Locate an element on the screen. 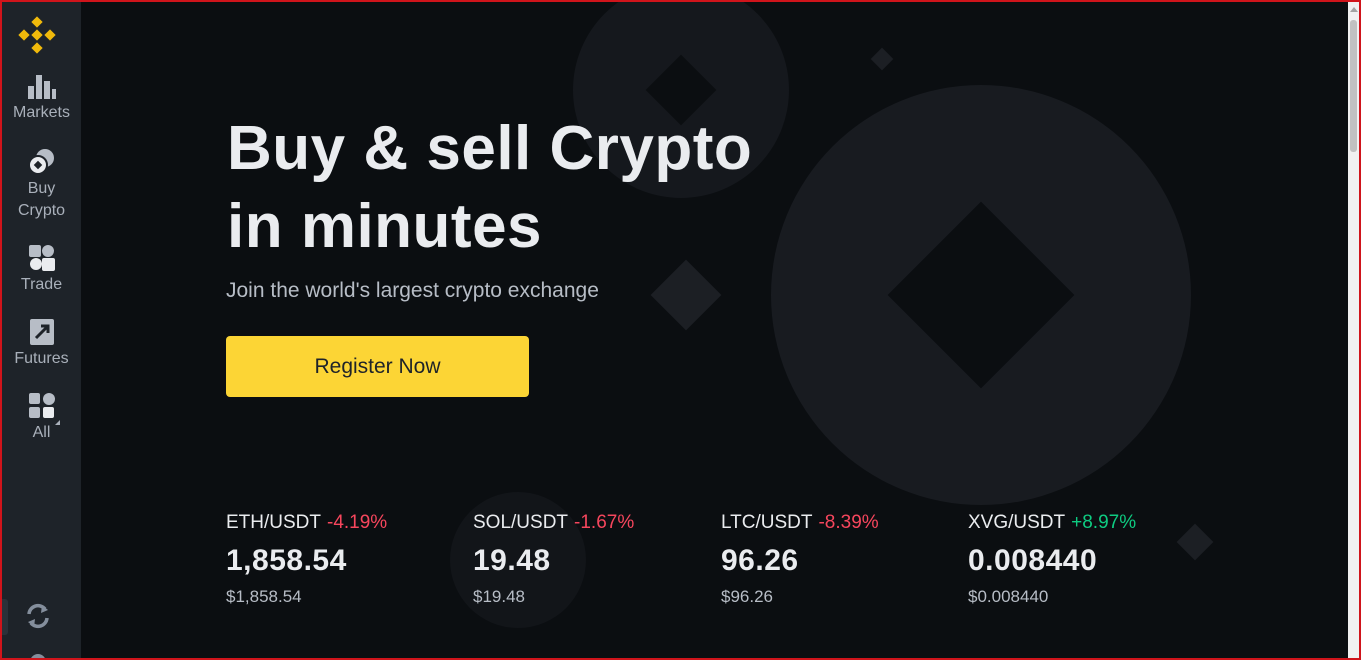 The image size is (1361, 660). sidebar-item-futures: Futures is located at coordinates (41, 344).